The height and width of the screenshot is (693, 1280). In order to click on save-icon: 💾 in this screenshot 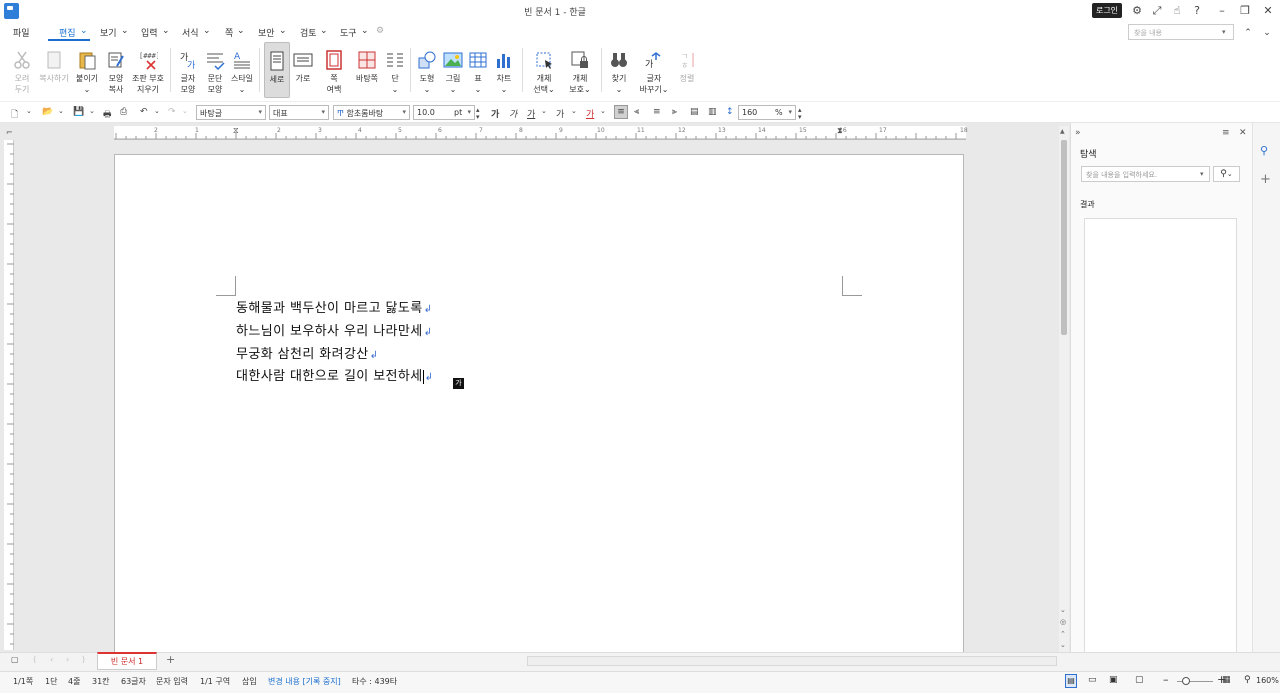, I will do `click(78, 112)`.